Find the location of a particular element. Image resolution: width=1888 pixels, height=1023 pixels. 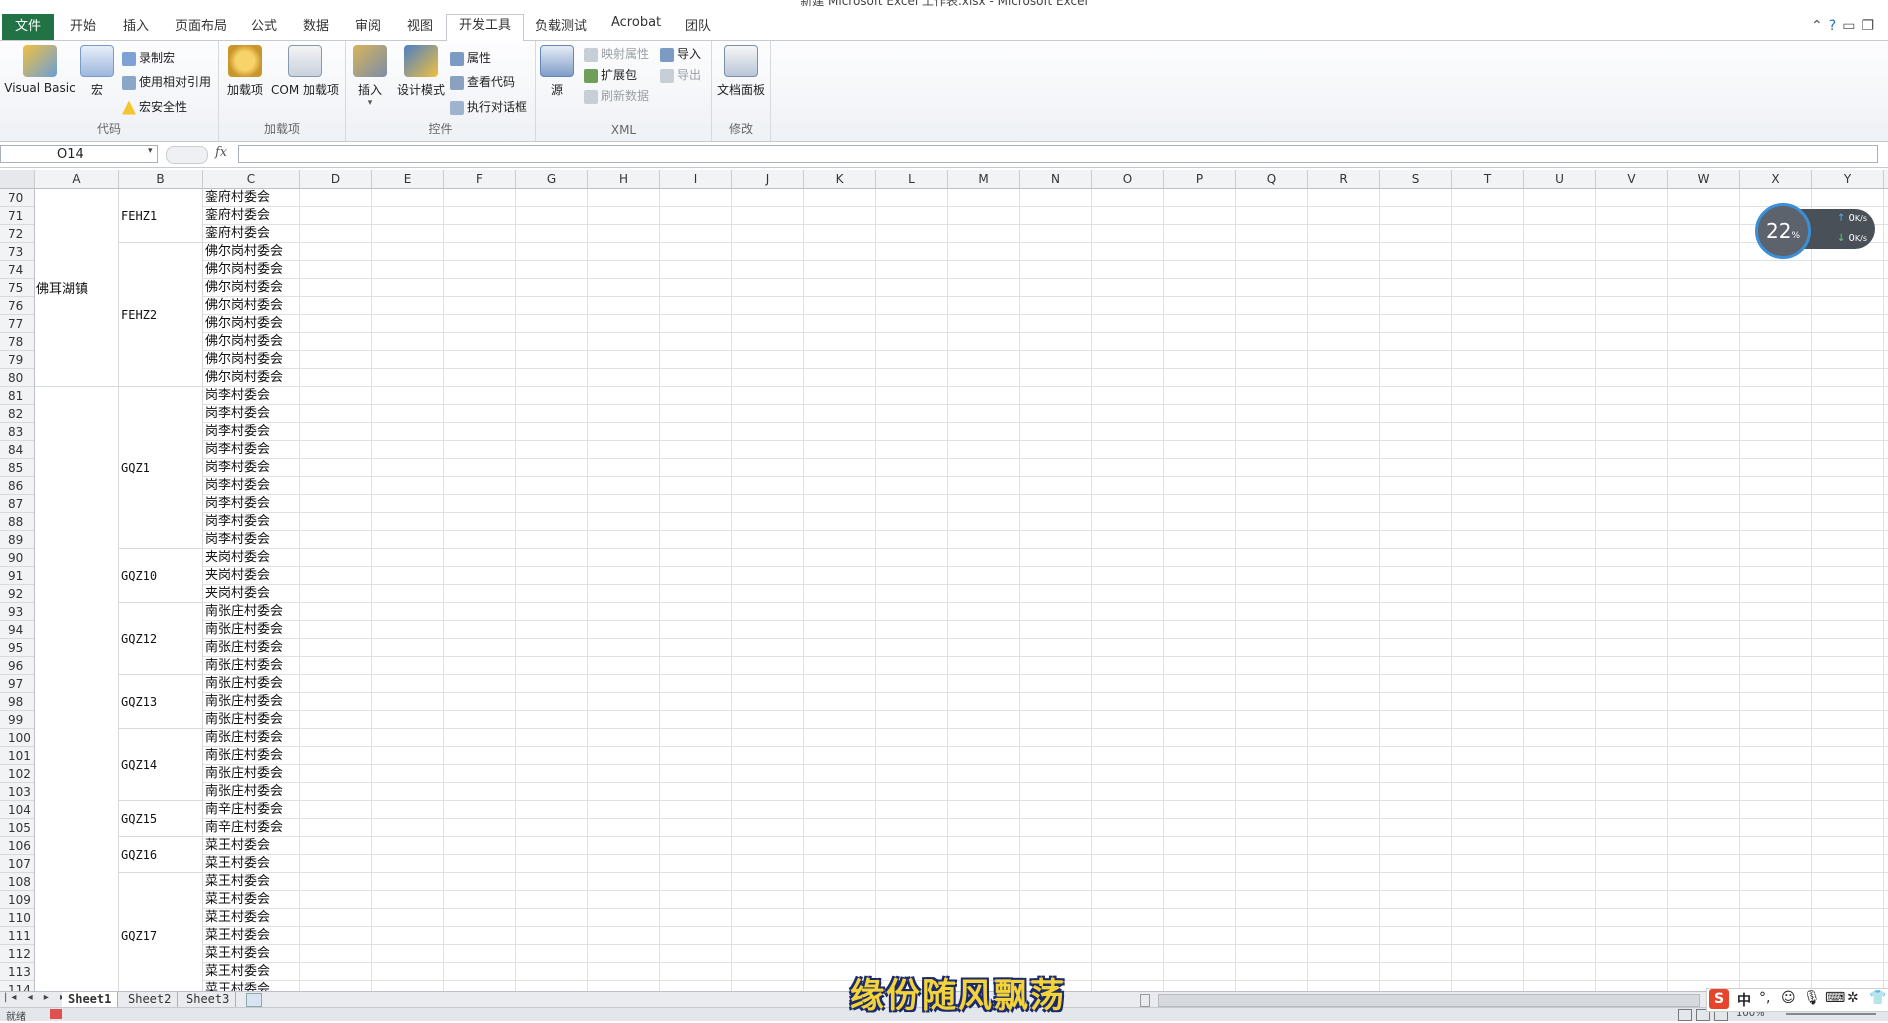

document-panel-button: 文档面板 is located at coordinates (741, 71).